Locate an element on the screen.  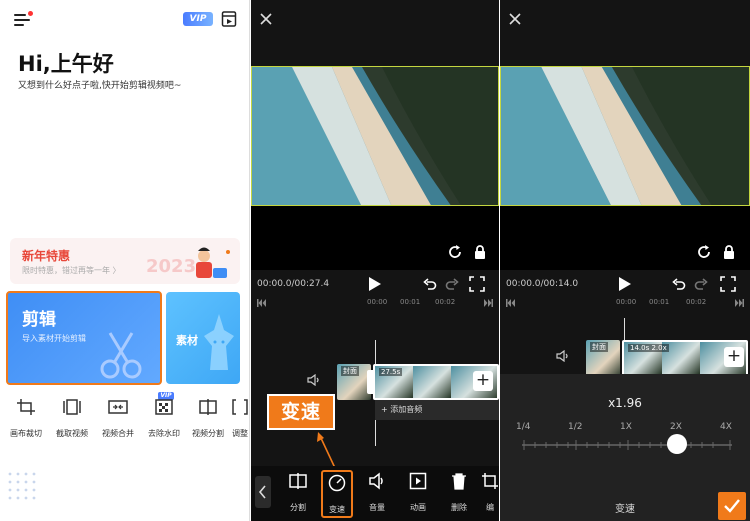
material-card: 素材 is located at coordinates (203, 338).